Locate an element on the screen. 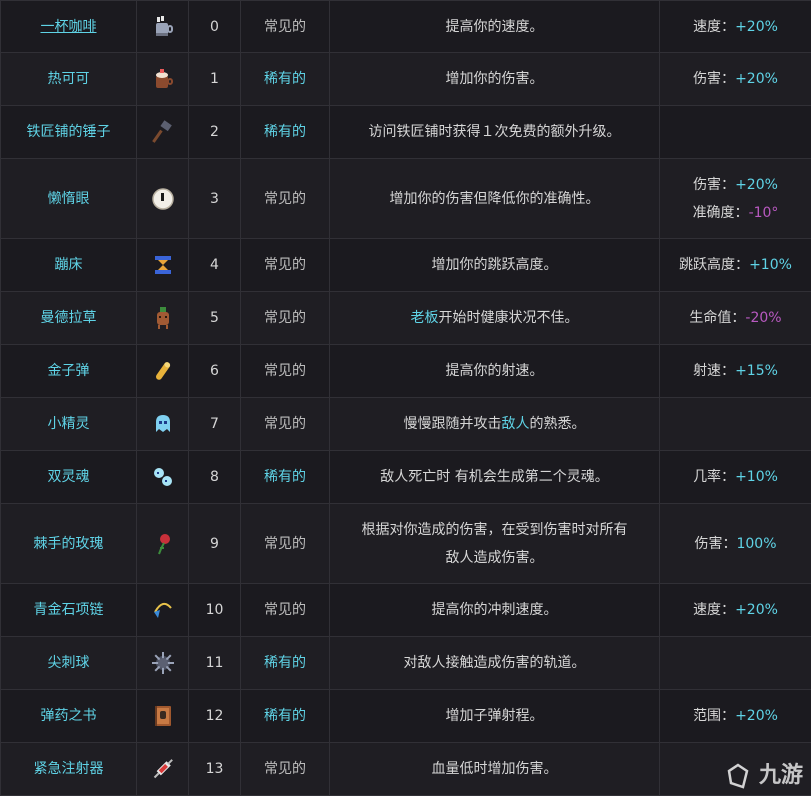 This screenshot has width=811, height=796. item-name: 青金石项链 is located at coordinates (69, 610).